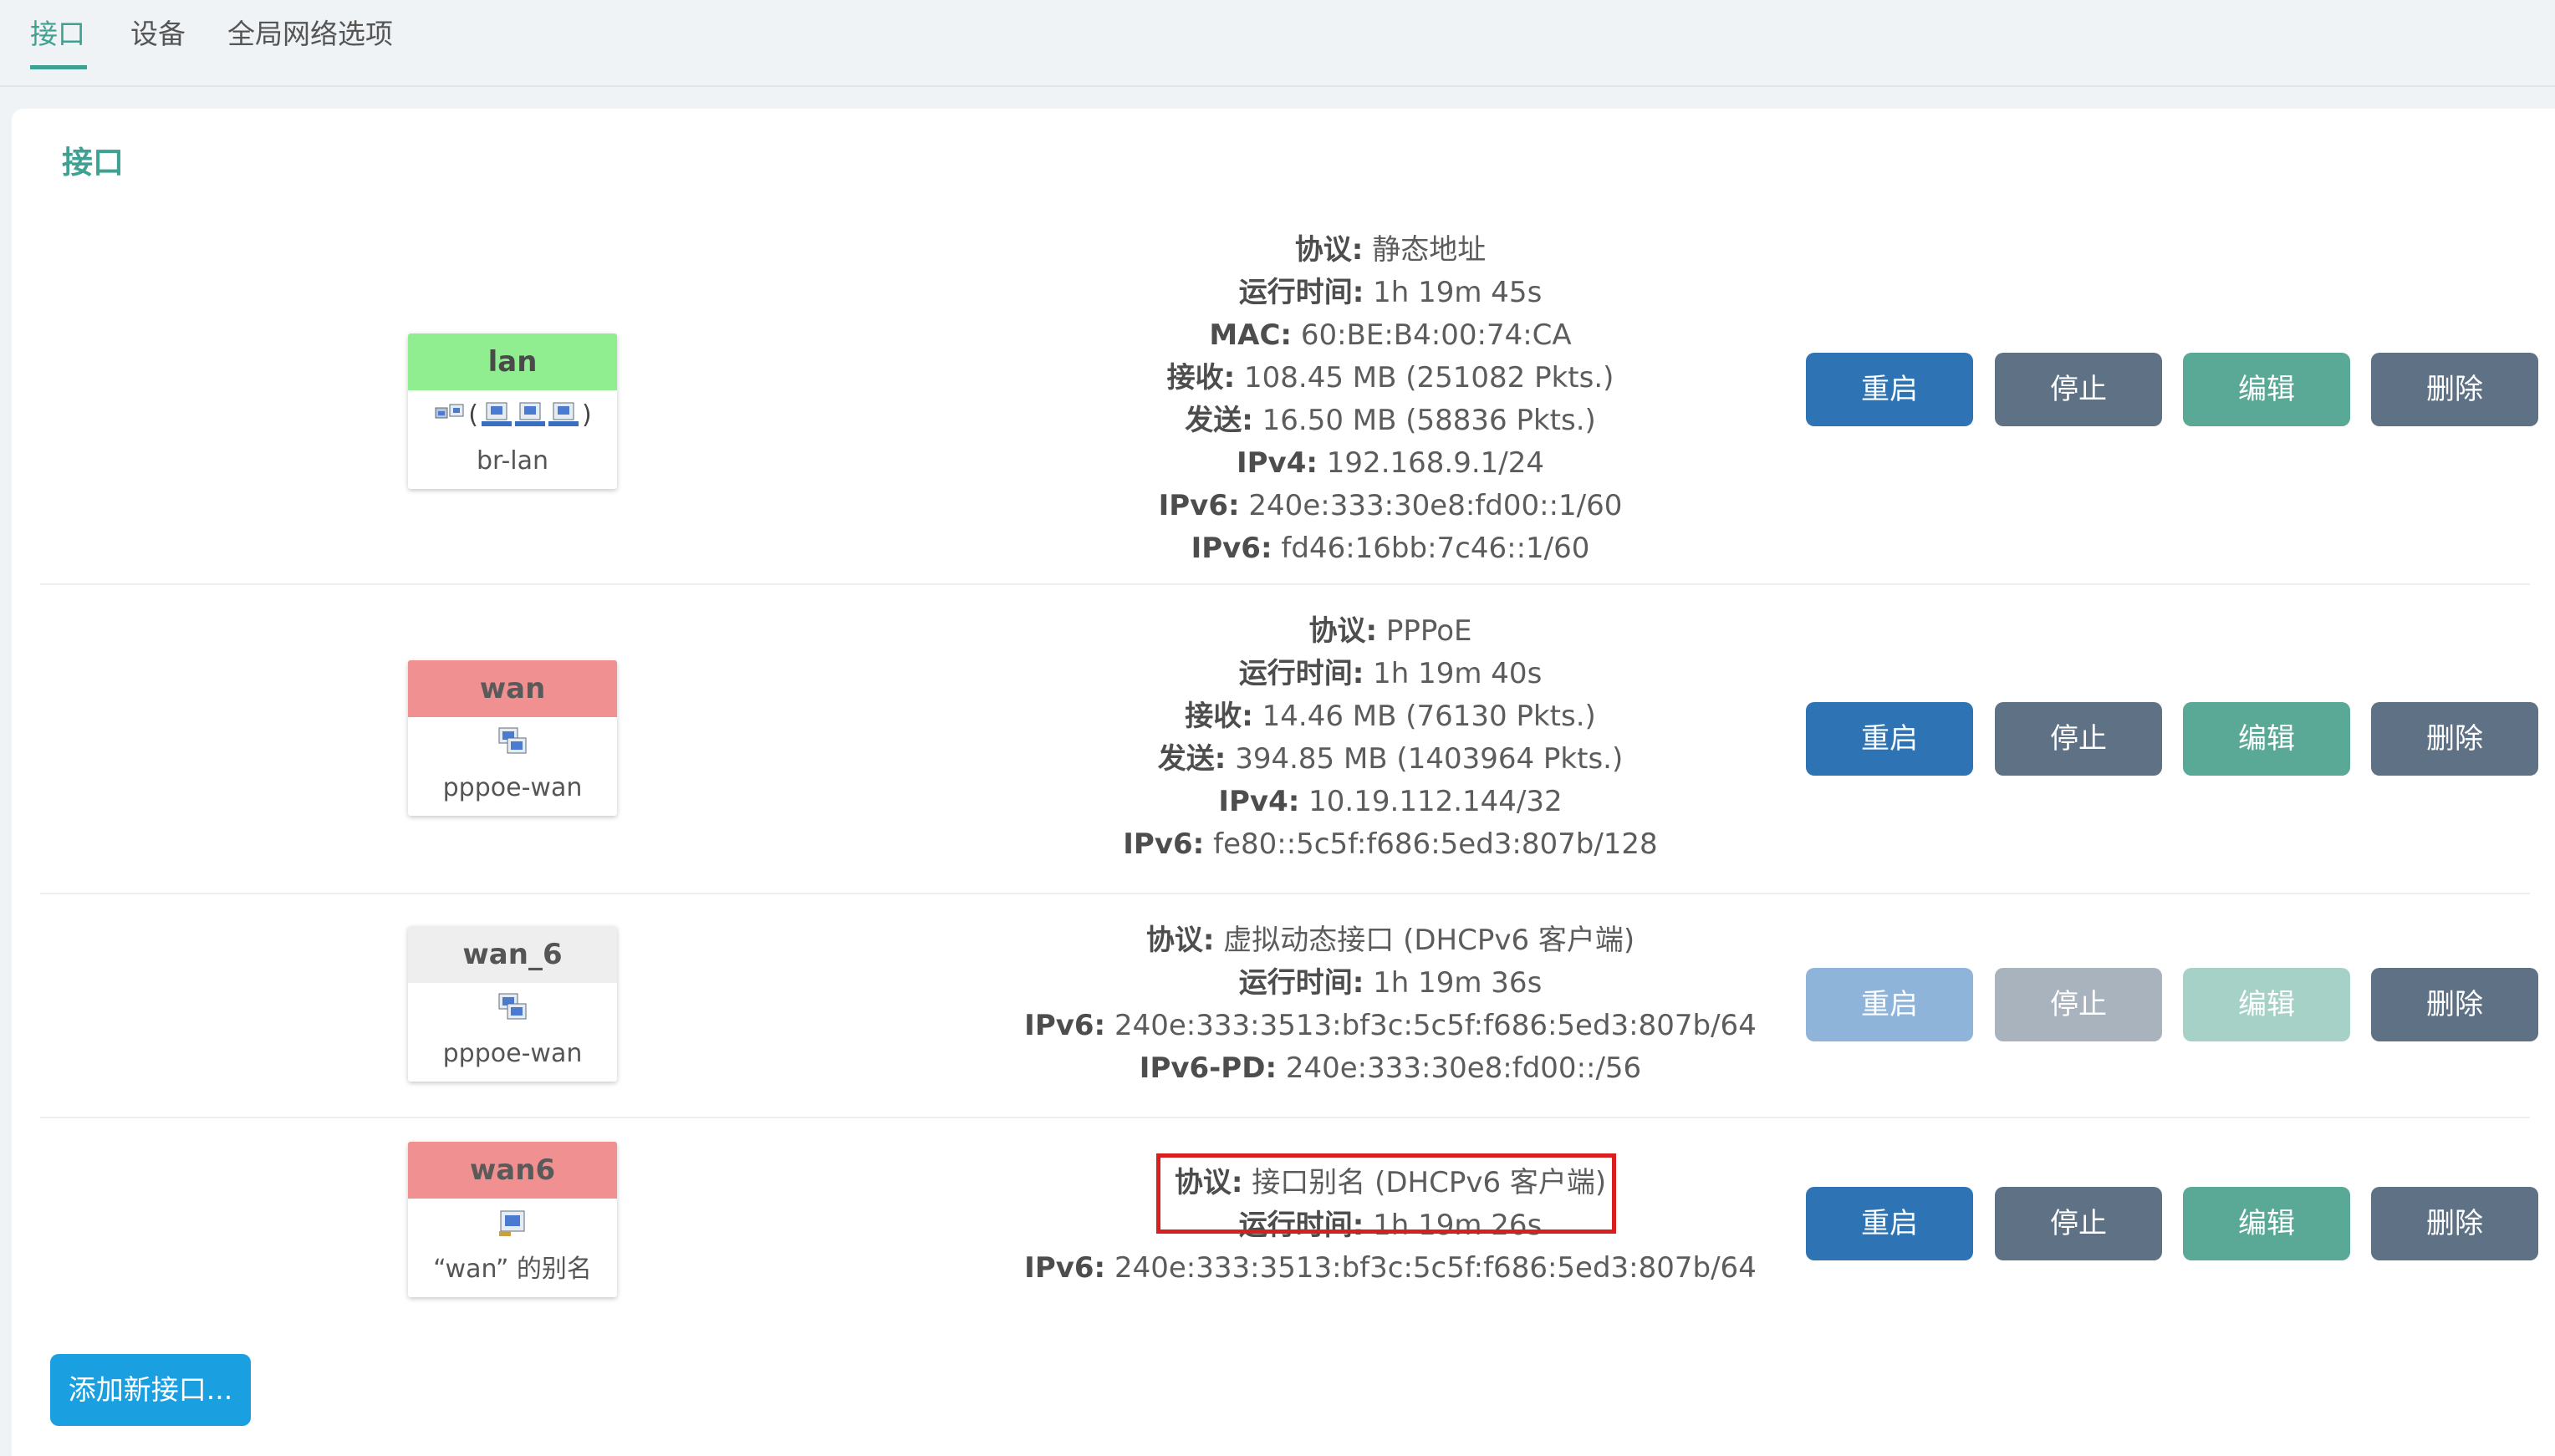  What do you see at coordinates (1391, 250) in the screenshot?
I see `info-line: 协议: 静态地址` at bounding box center [1391, 250].